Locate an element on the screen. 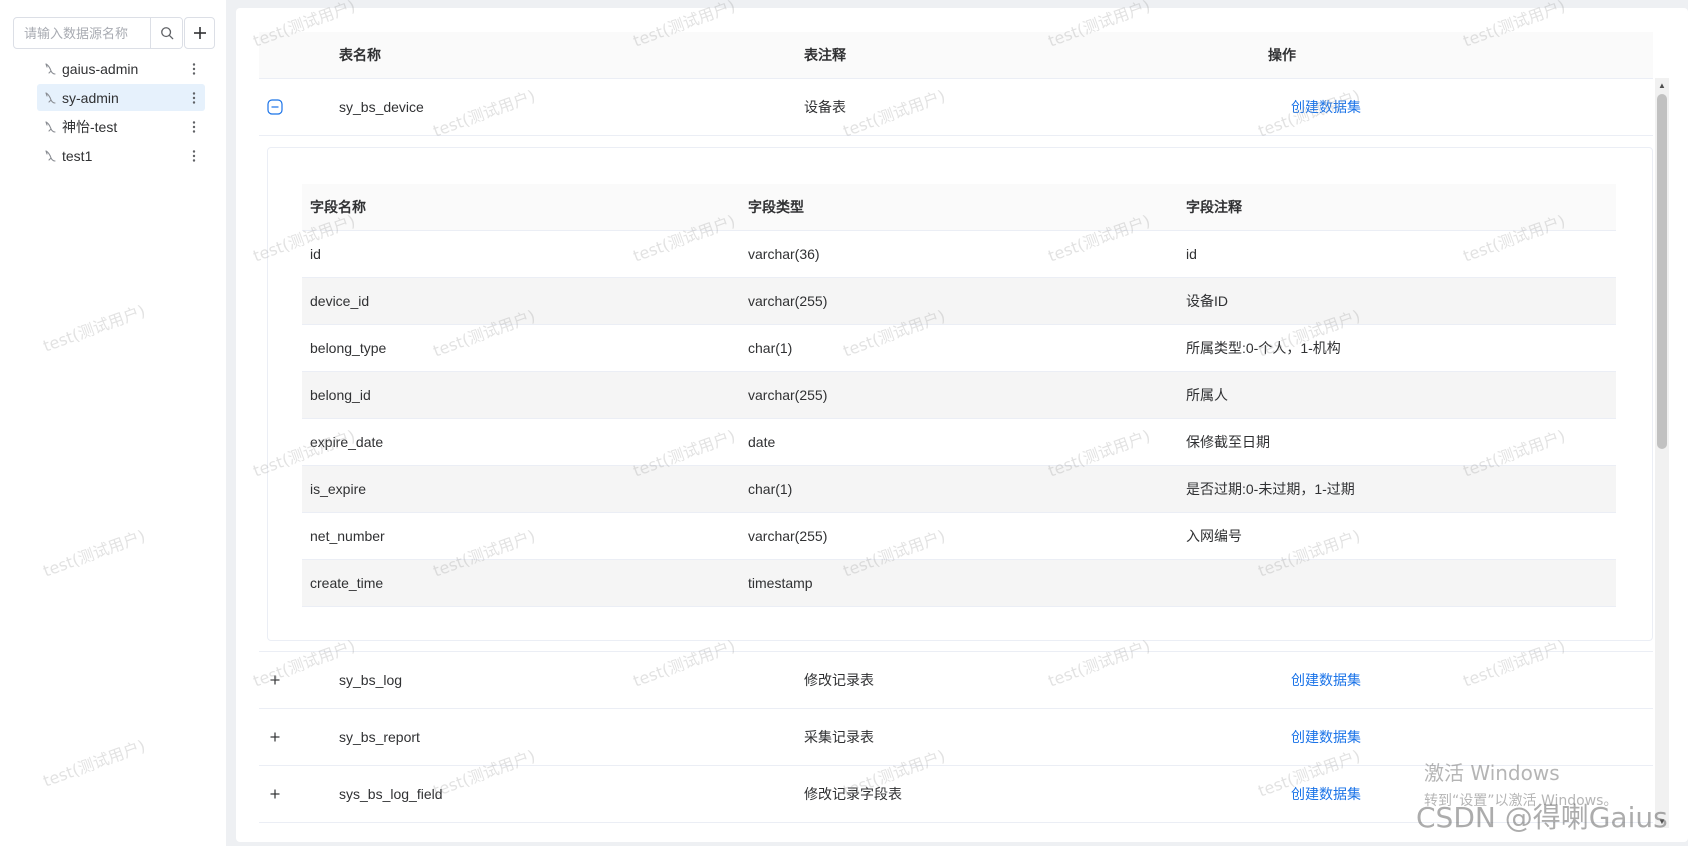 Image resolution: width=1688 pixels, height=846 pixels. table-comment: 修改记录字段表 is located at coordinates (853, 794).